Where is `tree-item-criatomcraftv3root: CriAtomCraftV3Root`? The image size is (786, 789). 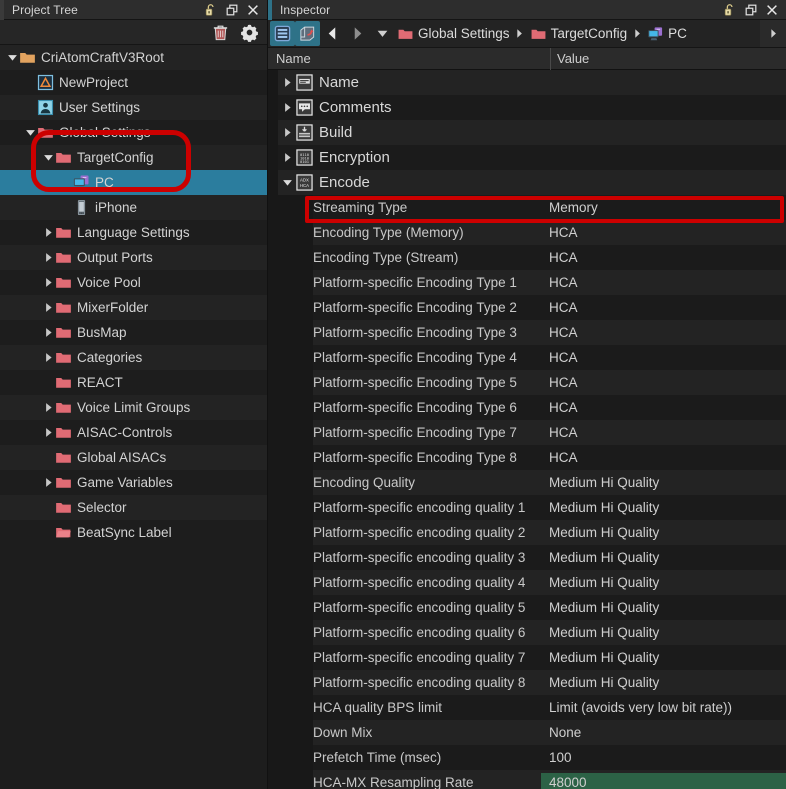
tree-item-criatomcraftv3root: CriAtomCraftV3Root is located at coordinates (133, 57).